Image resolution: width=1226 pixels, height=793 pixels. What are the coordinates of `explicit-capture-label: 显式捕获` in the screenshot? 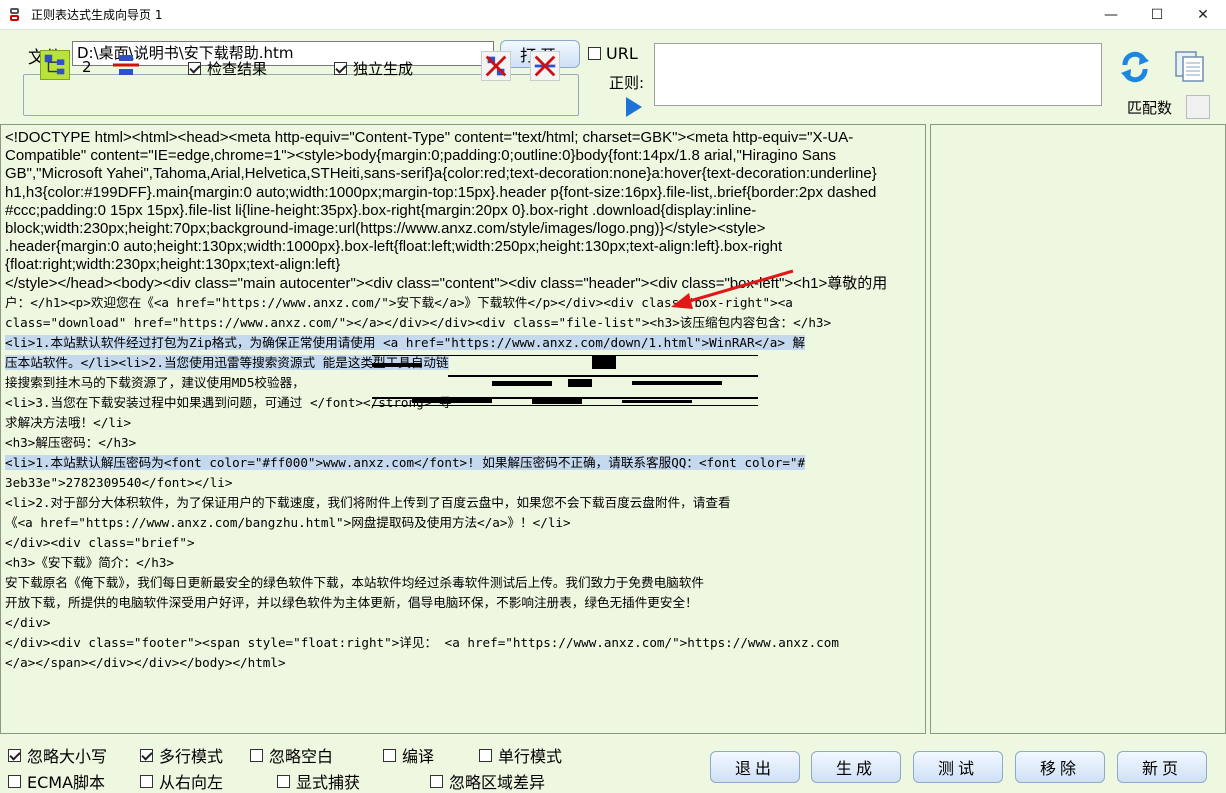 It's located at (328, 782).